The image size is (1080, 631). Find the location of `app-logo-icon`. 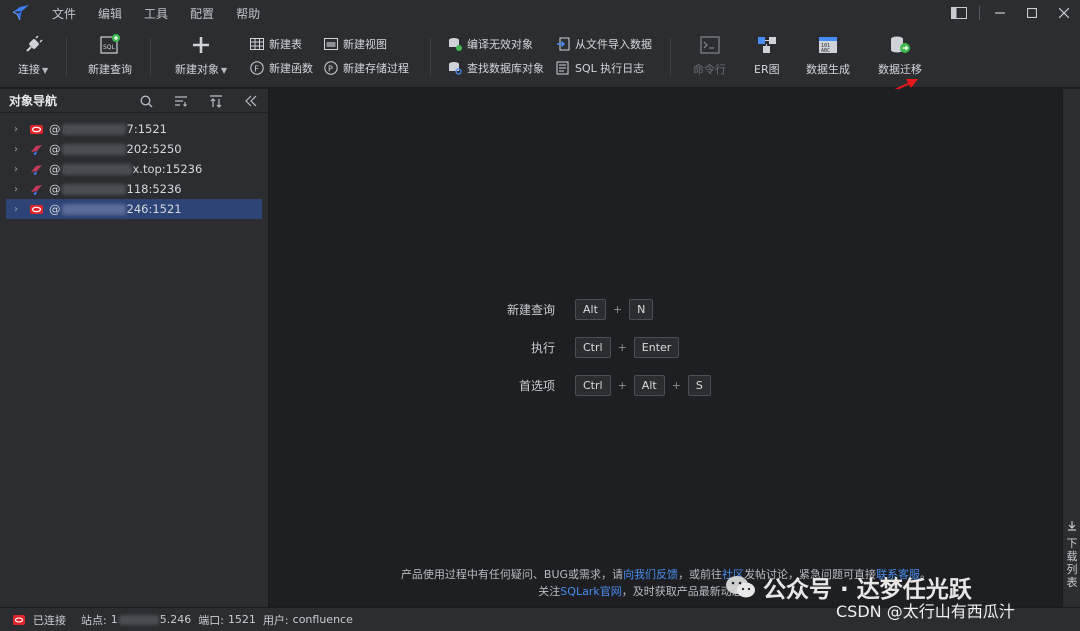

app-logo-icon is located at coordinates (20, 13).